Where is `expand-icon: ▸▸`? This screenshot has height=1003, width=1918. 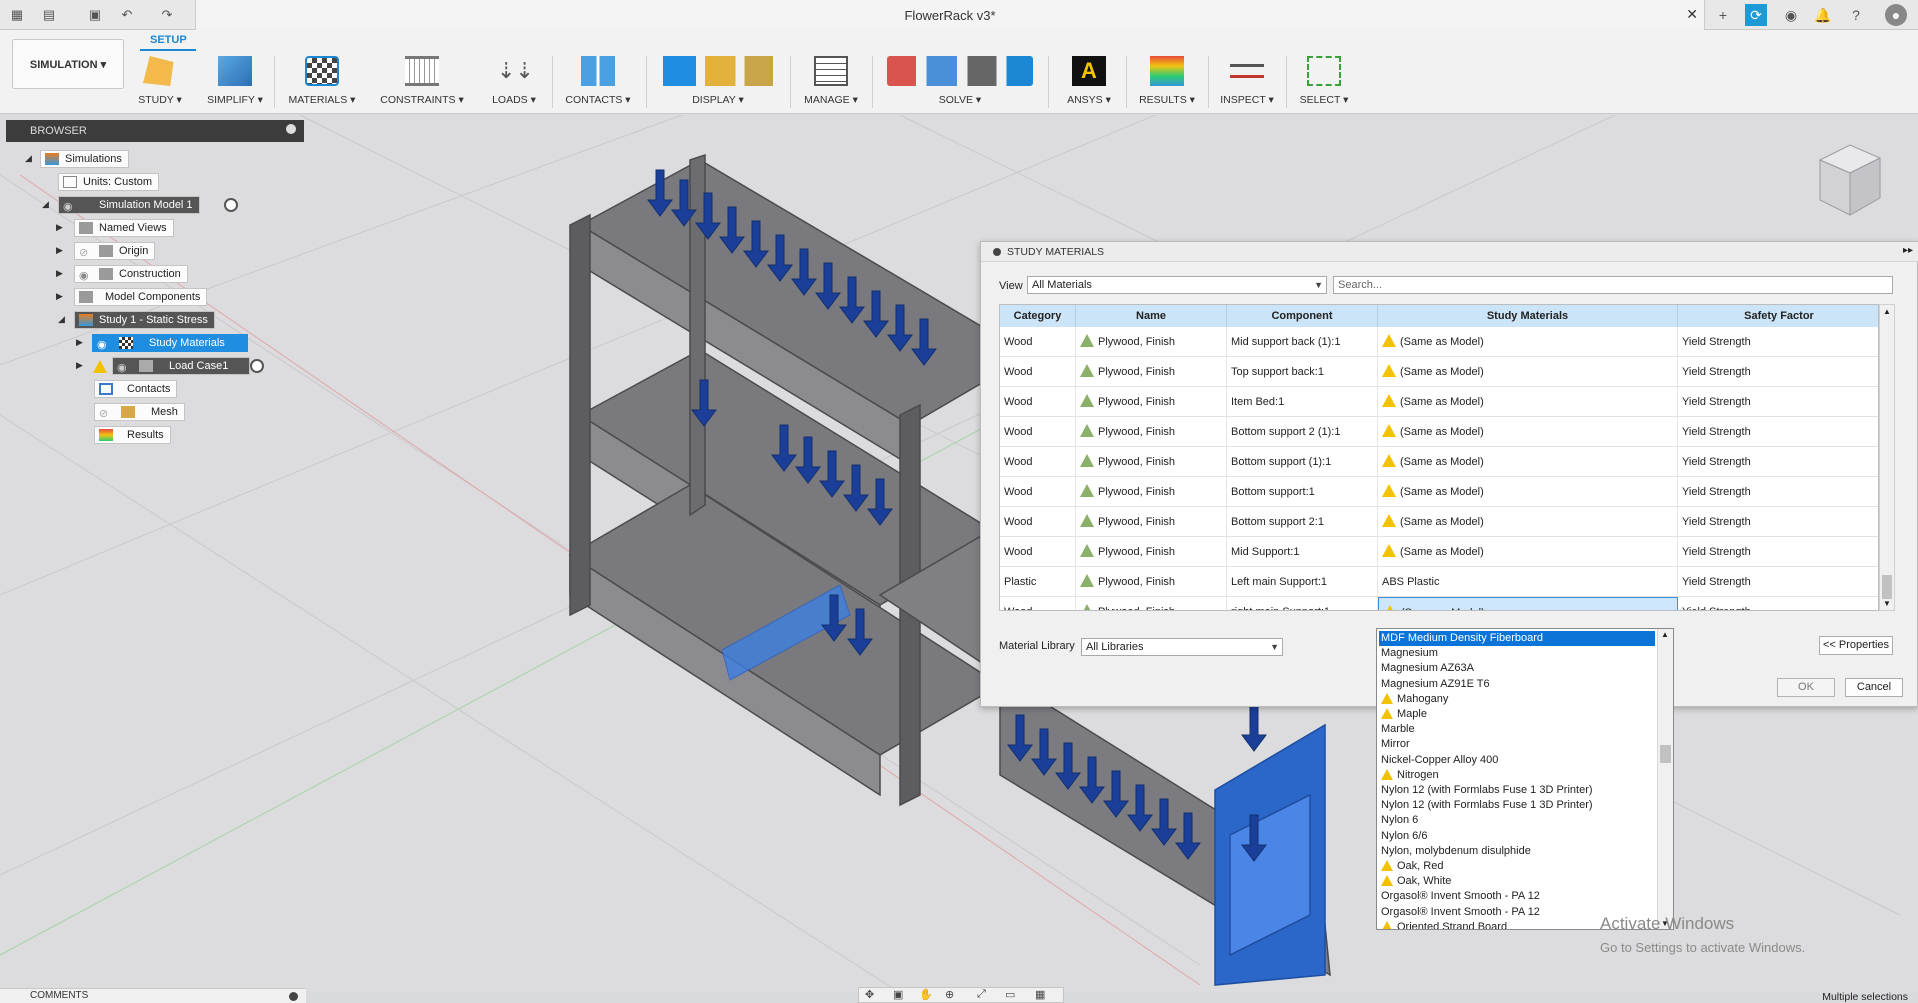 expand-icon: ▸▸ is located at coordinates (1908, 250).